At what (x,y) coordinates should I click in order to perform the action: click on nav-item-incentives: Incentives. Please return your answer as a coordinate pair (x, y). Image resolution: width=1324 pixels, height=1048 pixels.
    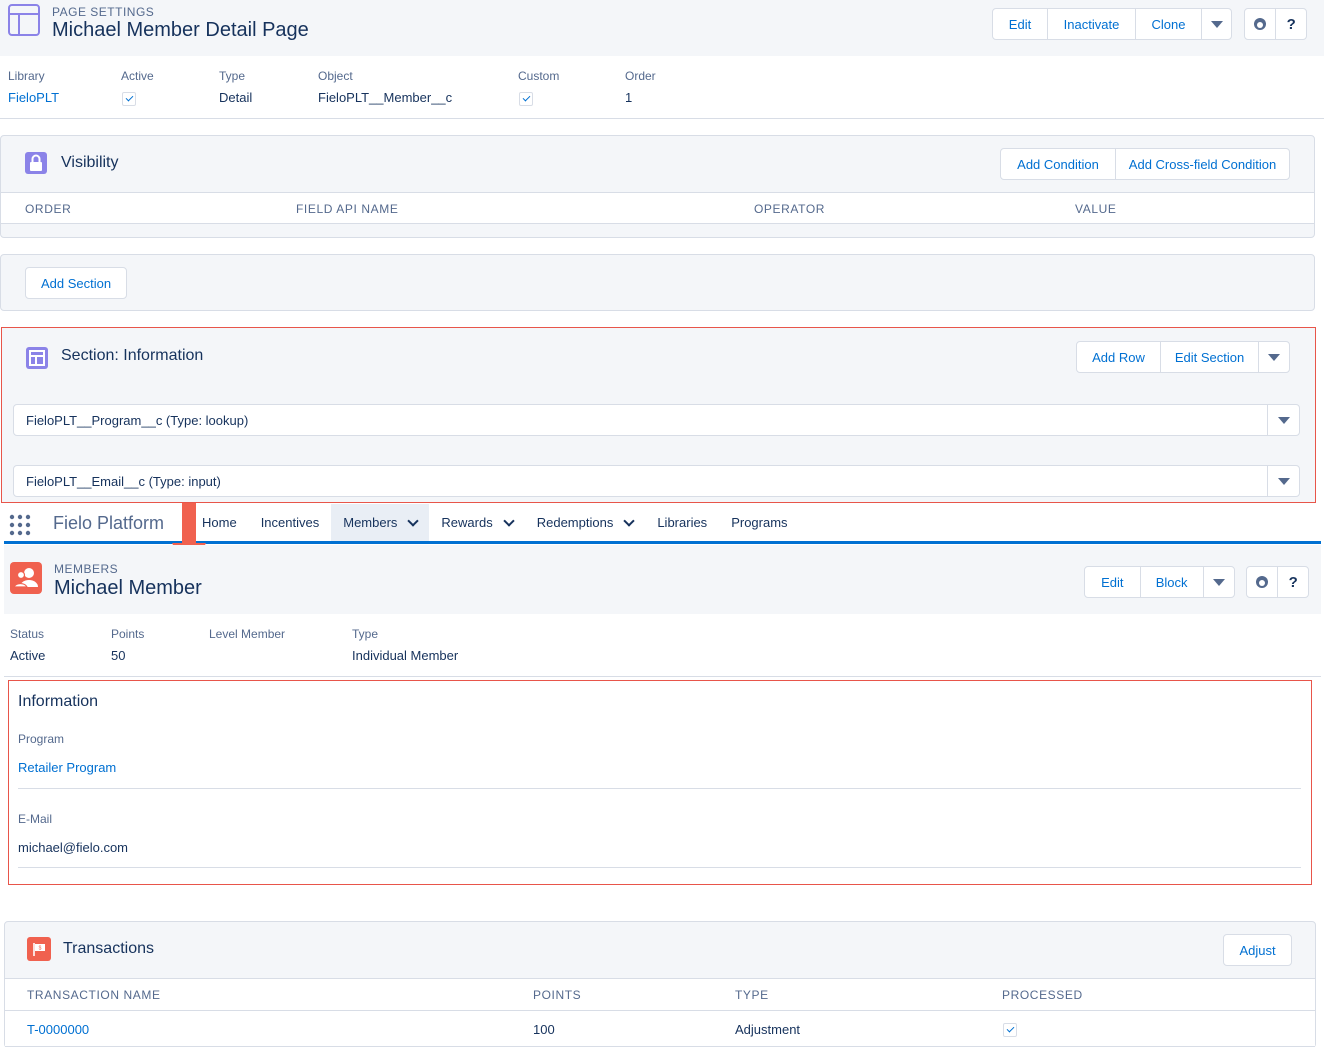
    Looking at the image, I should click on (290, 522).